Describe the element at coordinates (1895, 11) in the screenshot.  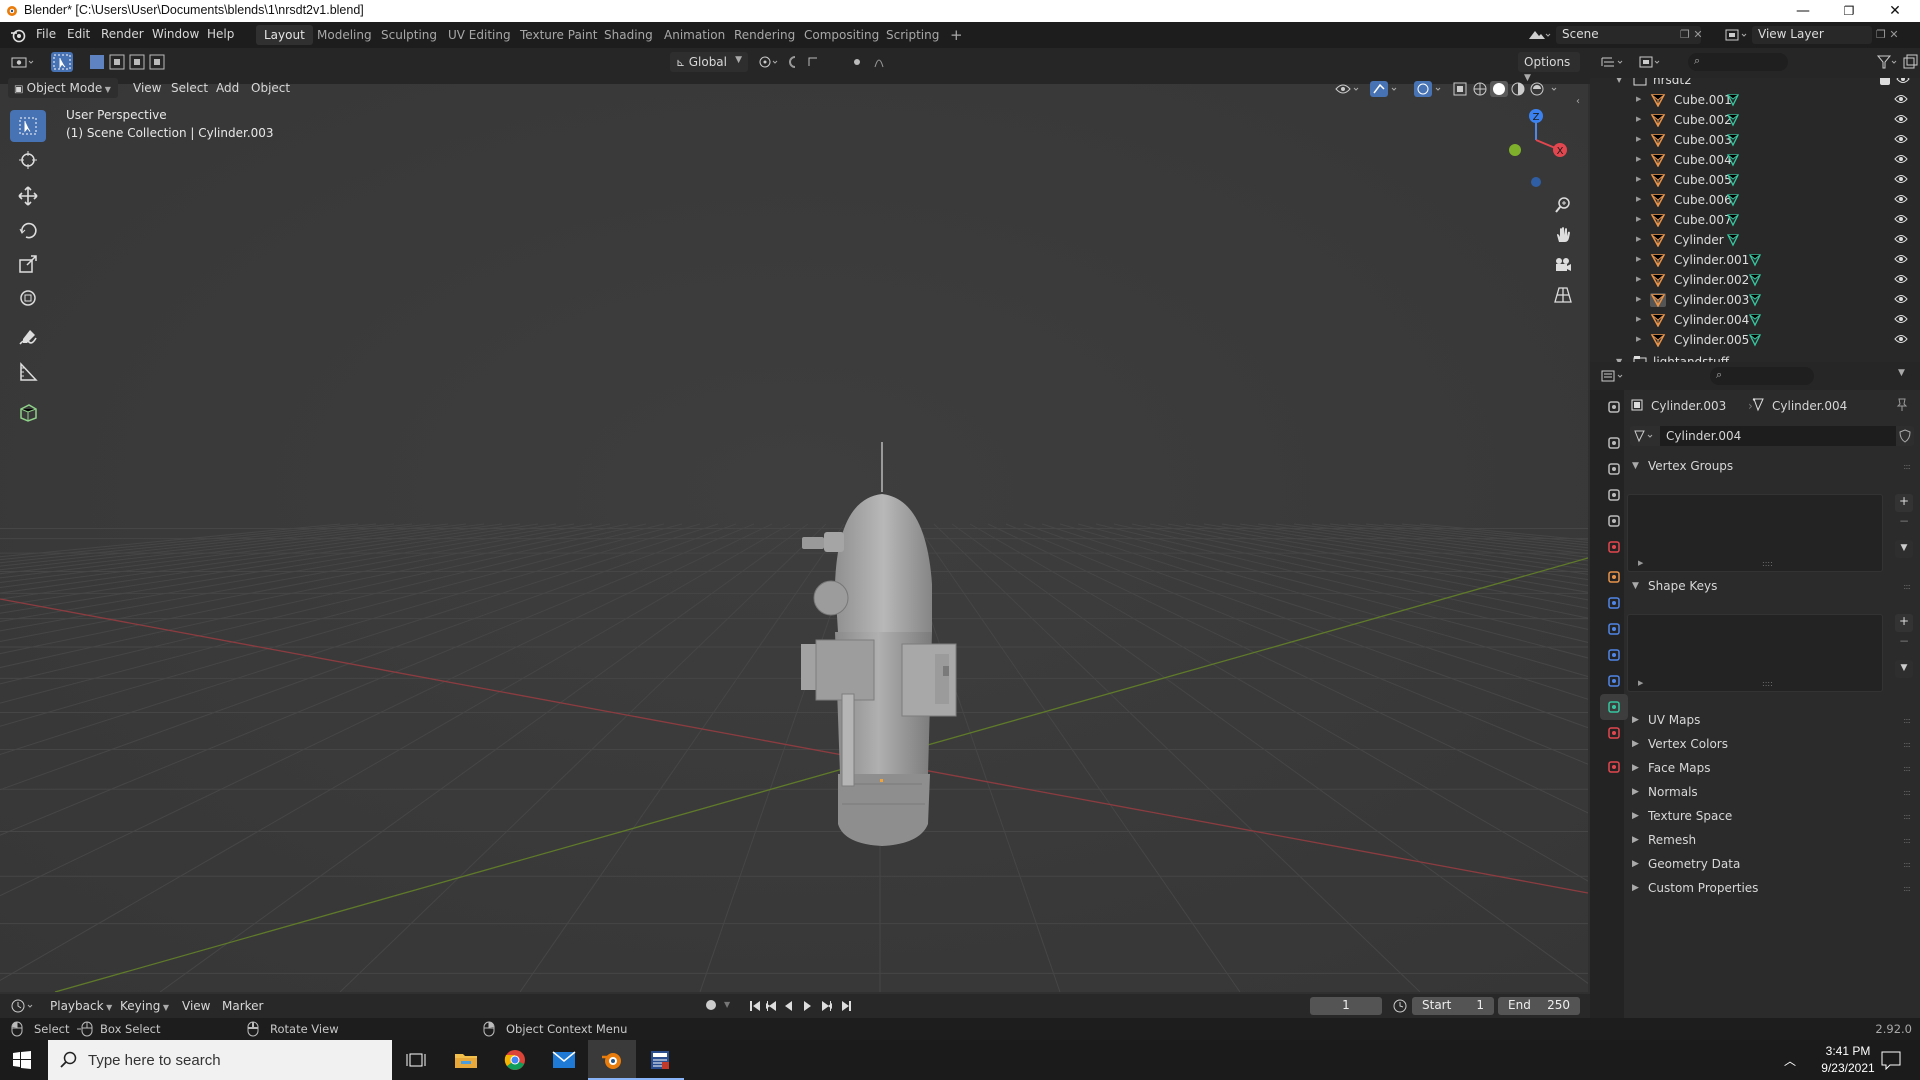
I see `close-button: ✕` at that location.